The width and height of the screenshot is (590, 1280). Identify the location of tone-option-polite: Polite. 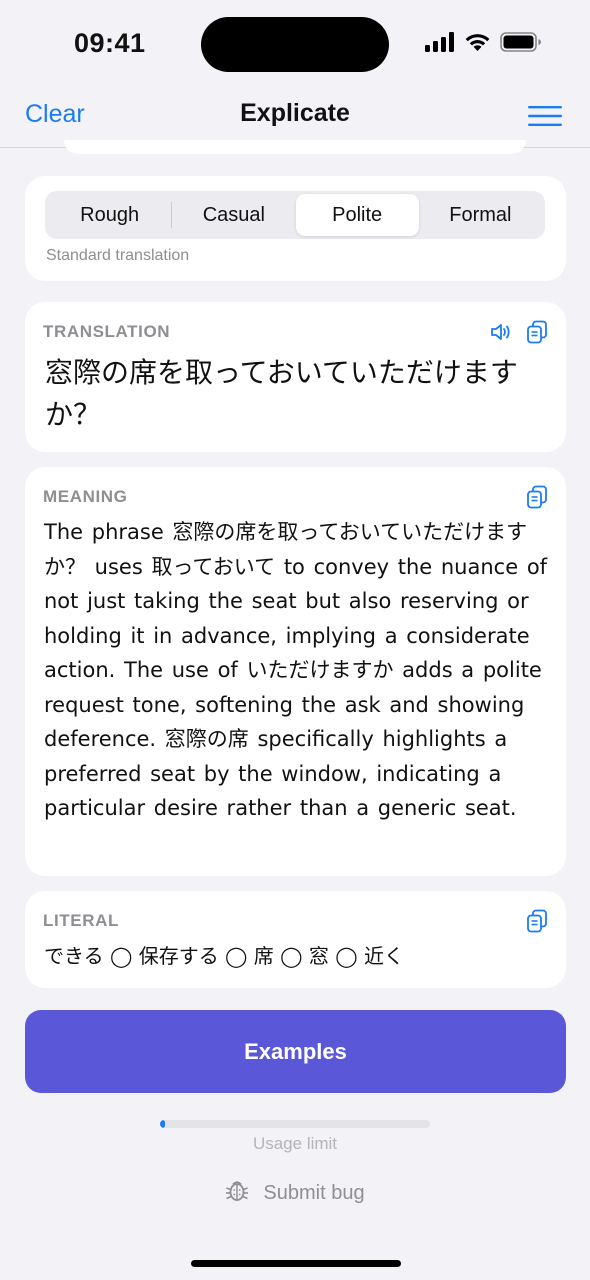
(357, 215).